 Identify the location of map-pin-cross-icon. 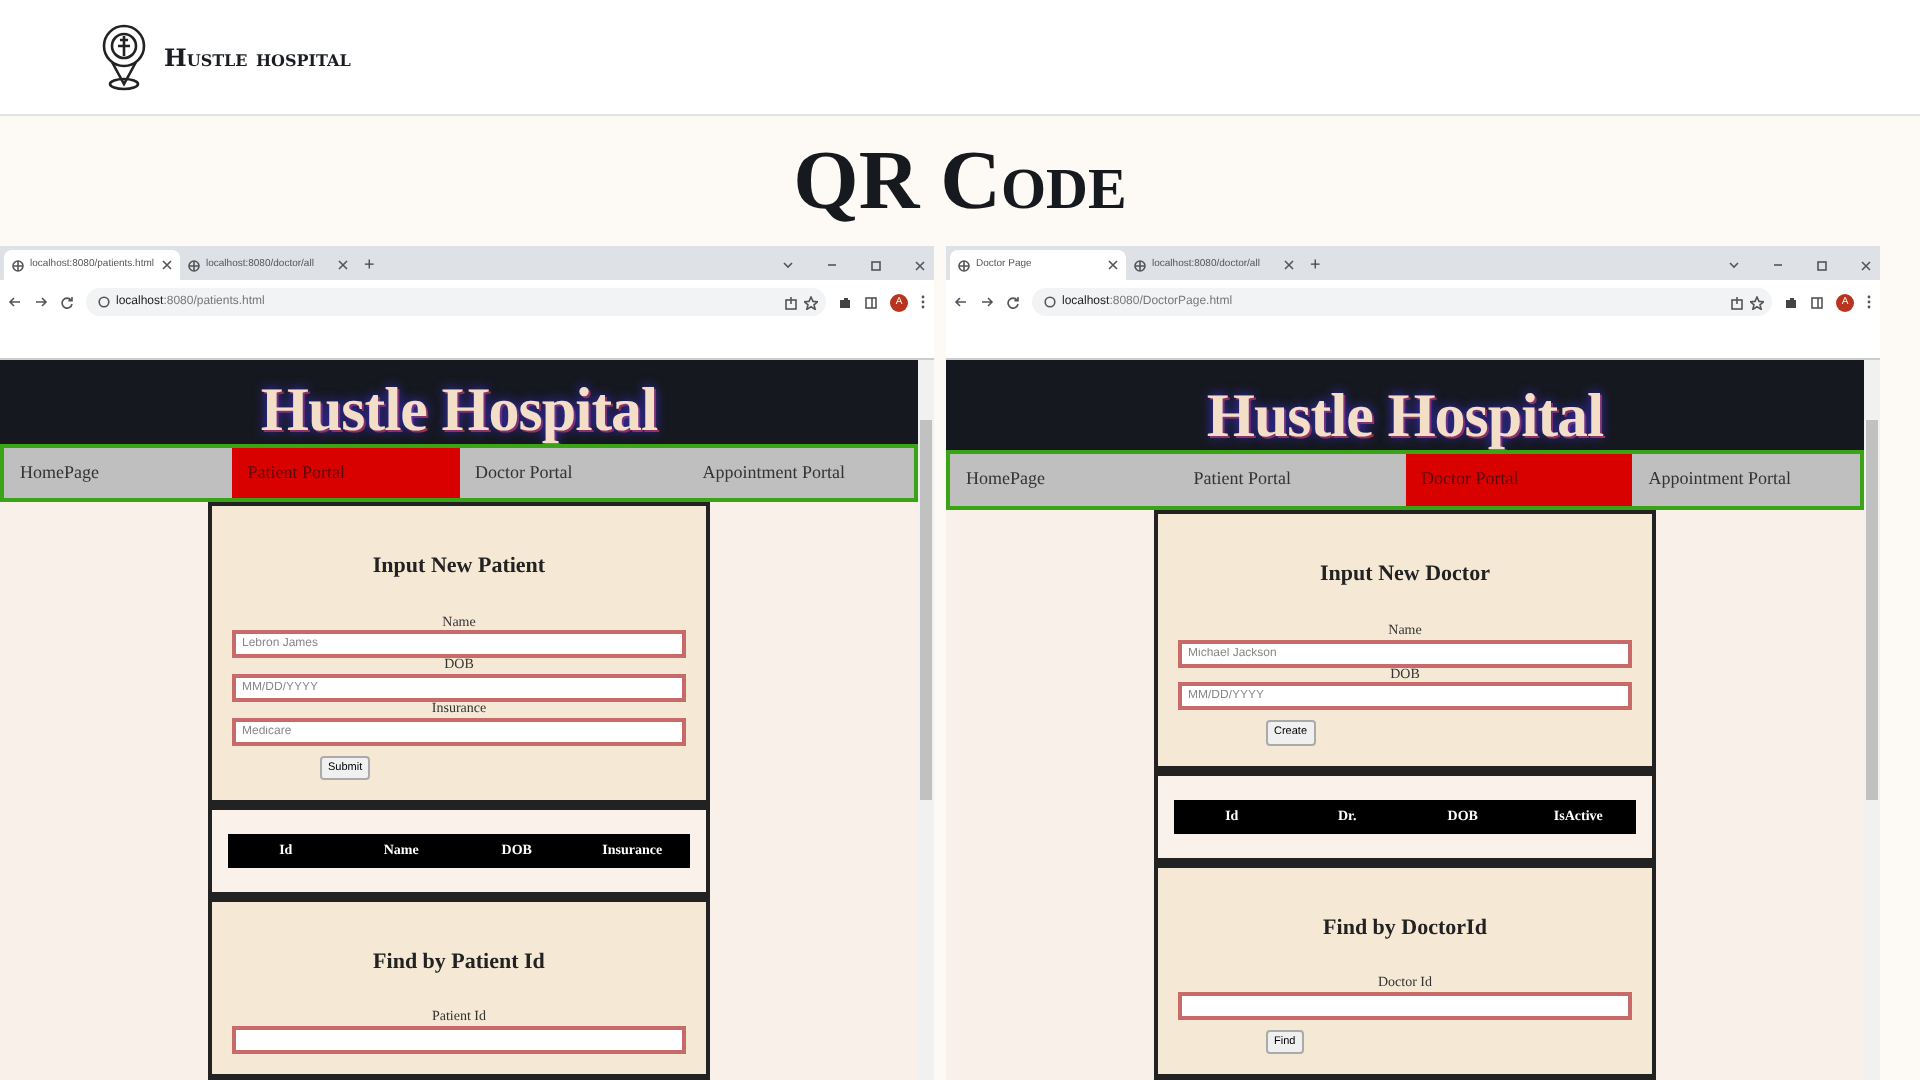
(124, 57).